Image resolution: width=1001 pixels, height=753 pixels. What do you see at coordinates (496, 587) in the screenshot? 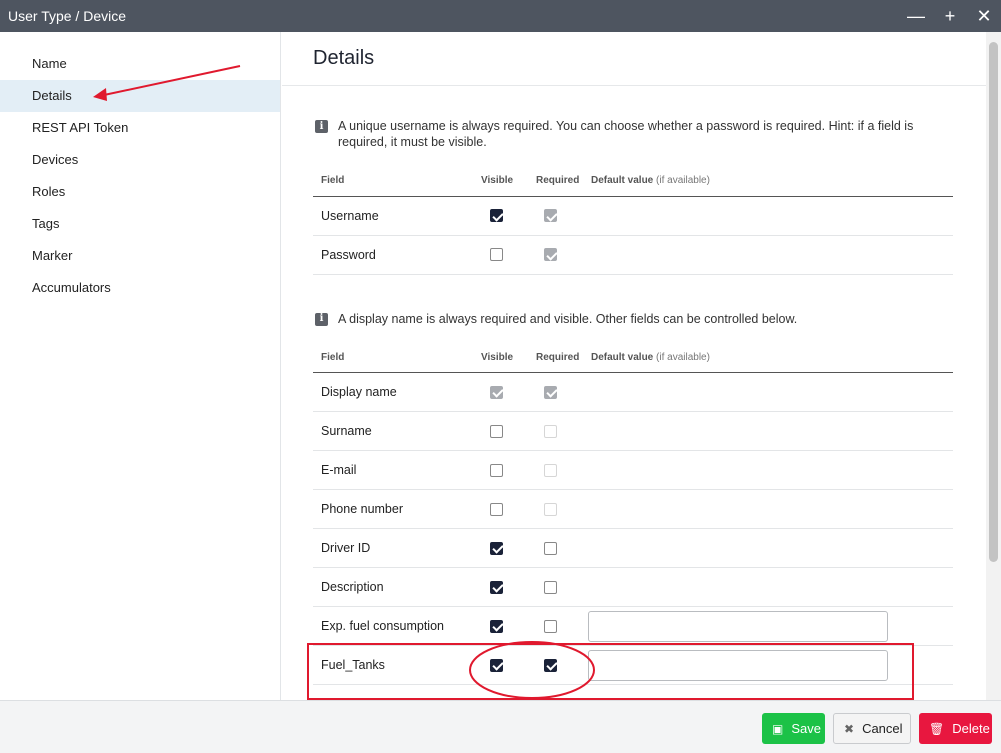
I see `description-visible-checkbox` at bounding box center [496, 587].